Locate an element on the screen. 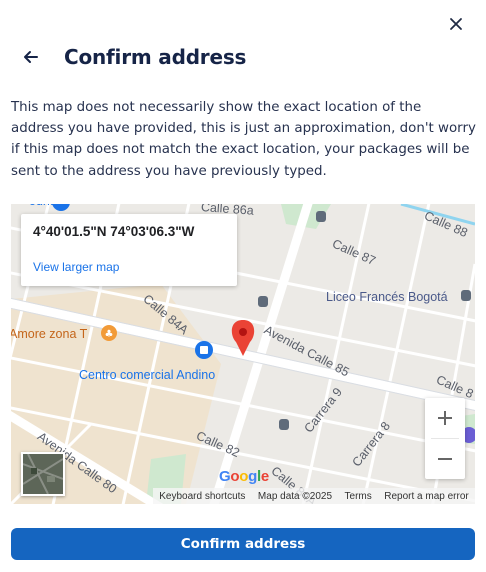  zoom-in-button is located at coordinates (445, 418).